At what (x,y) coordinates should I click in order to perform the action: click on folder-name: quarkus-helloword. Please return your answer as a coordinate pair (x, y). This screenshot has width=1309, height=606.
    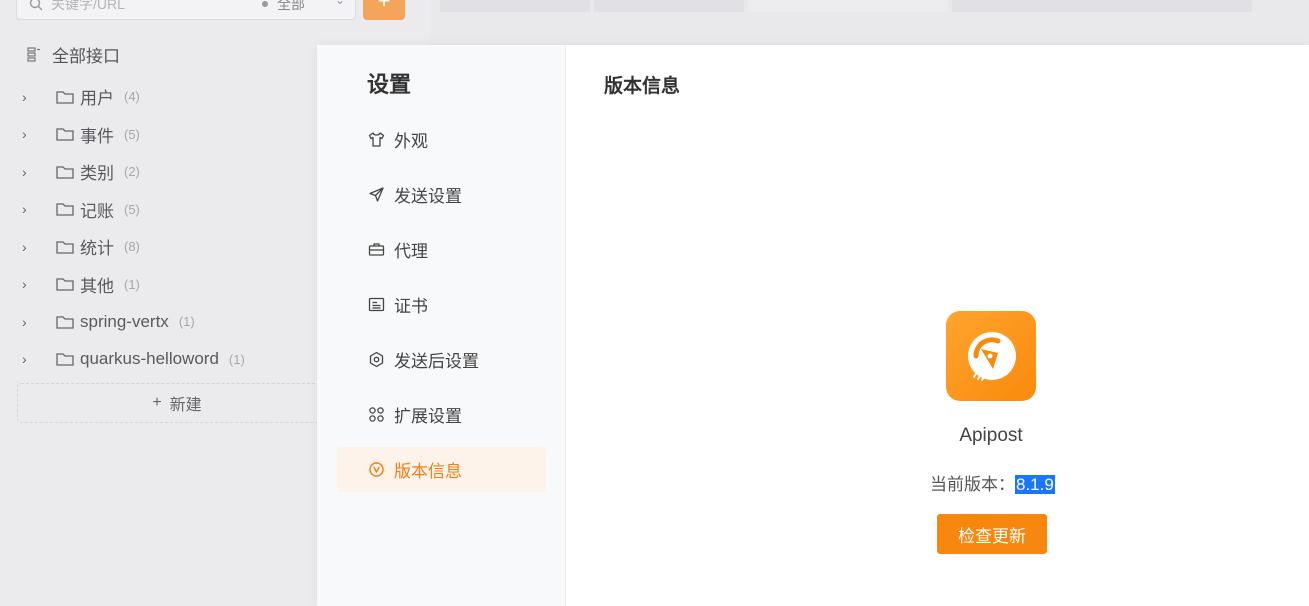
    Looking at the image, I should click on (149, 359).